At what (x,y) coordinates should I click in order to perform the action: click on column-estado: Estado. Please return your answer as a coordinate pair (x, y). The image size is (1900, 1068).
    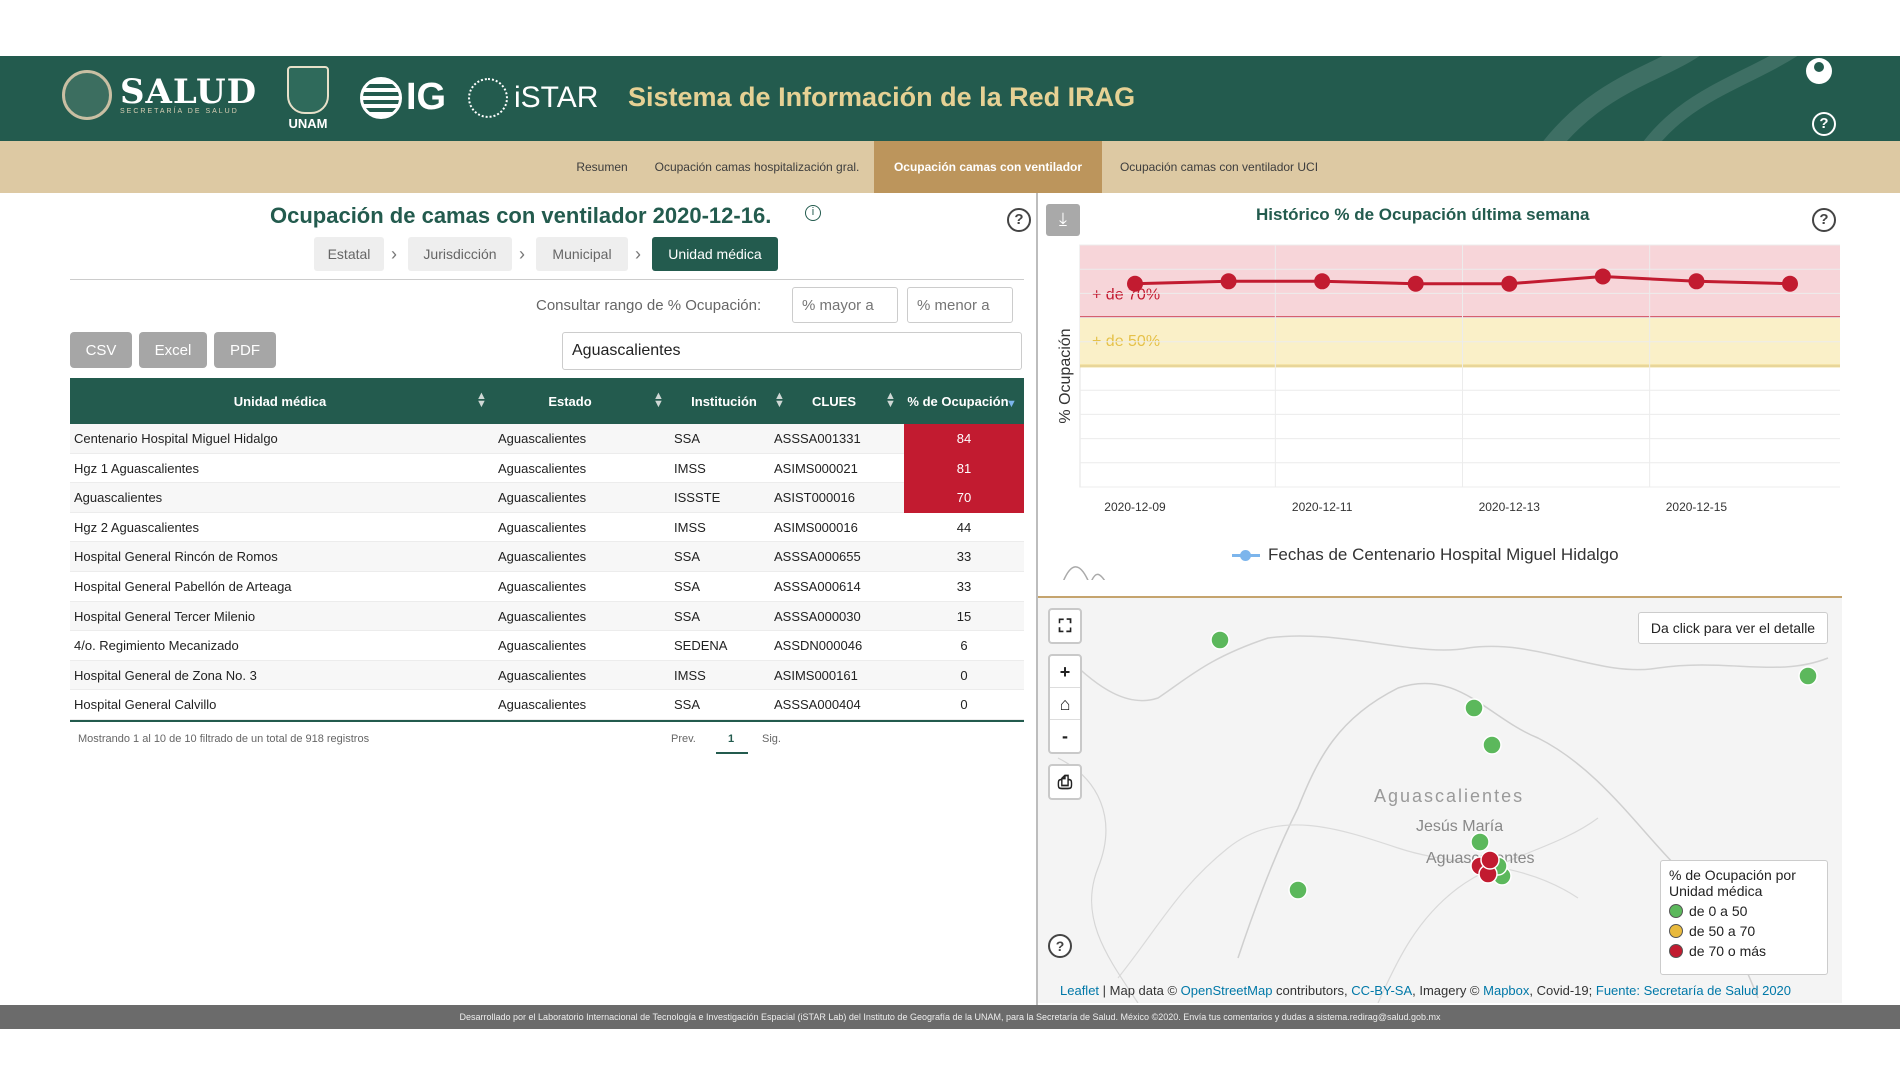
    Looking at the image, I should click on (570, 401).